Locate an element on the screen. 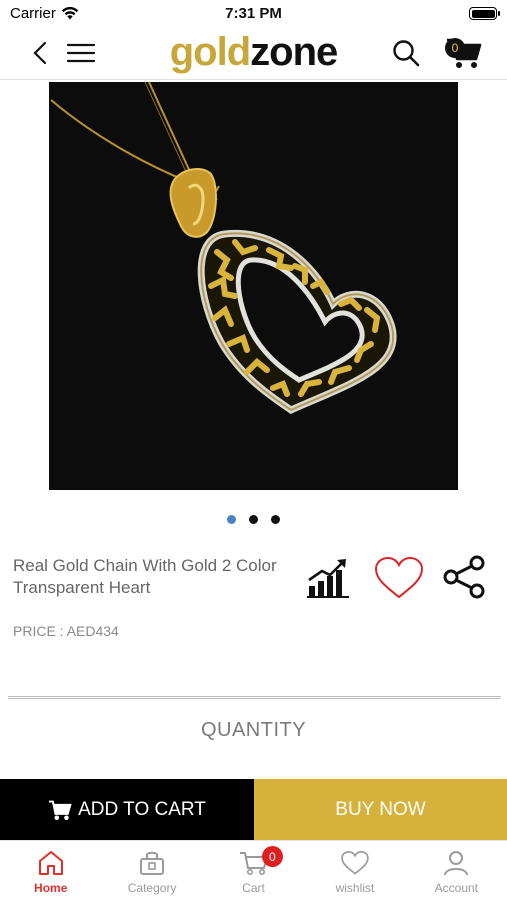  account-icon is located at coordinates (456, 863).